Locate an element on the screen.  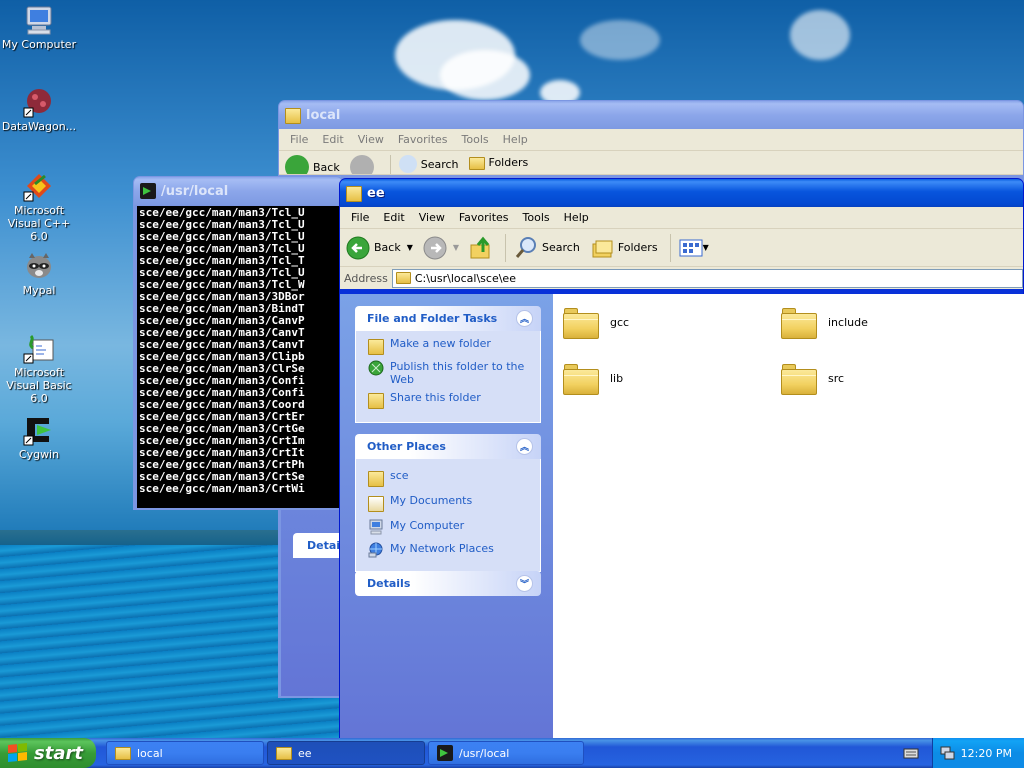
my-documents-icon is located at coordinates (376, 504).